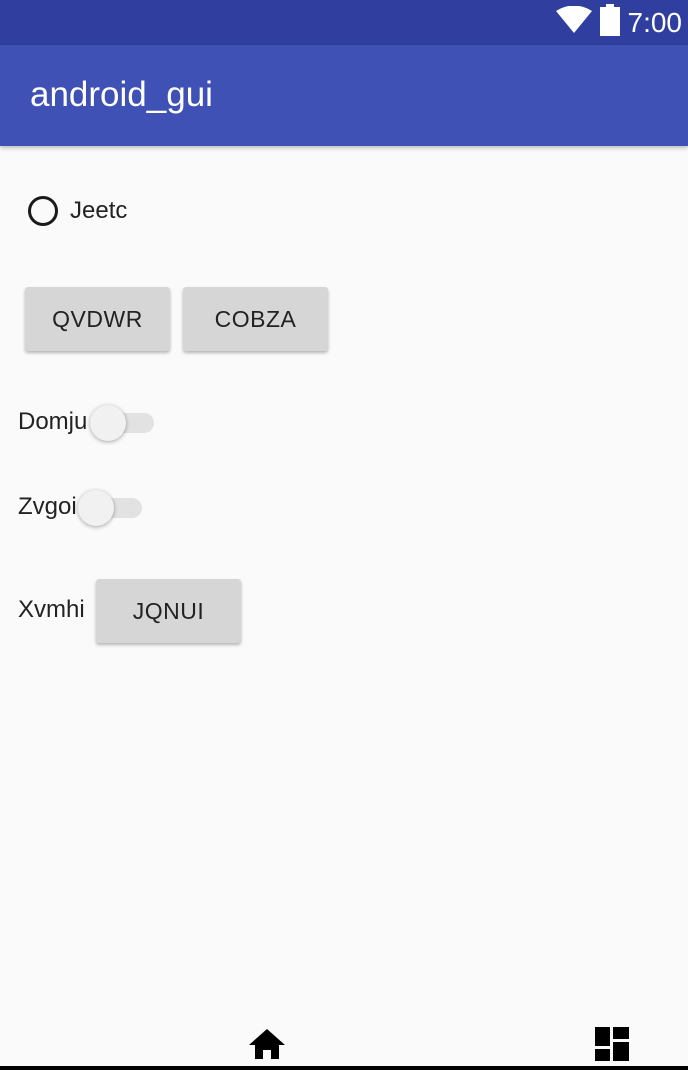  Describe the element at coordinates (344, 1068) in the screenshot. I see `navigation-bar-edge` at that location.